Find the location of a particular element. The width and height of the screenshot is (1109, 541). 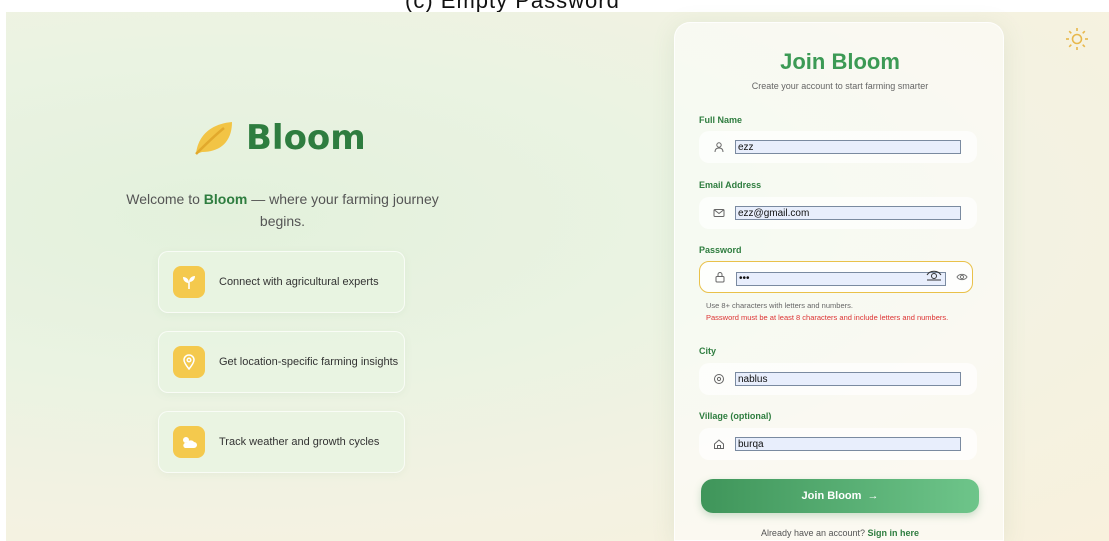

full-name-field is located at coordinates (838, 147).